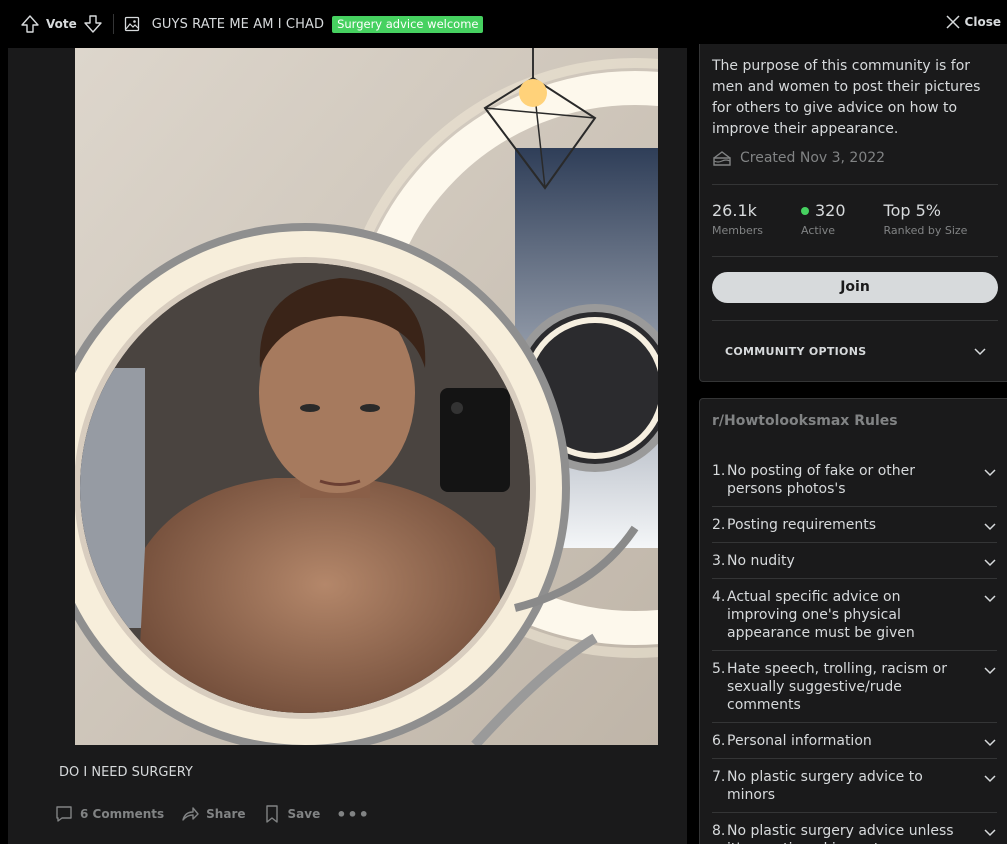  What do you see at coordinates (30, 24) in the screenshot?
I see `upvote-icon` at bounding box center [30, 24].